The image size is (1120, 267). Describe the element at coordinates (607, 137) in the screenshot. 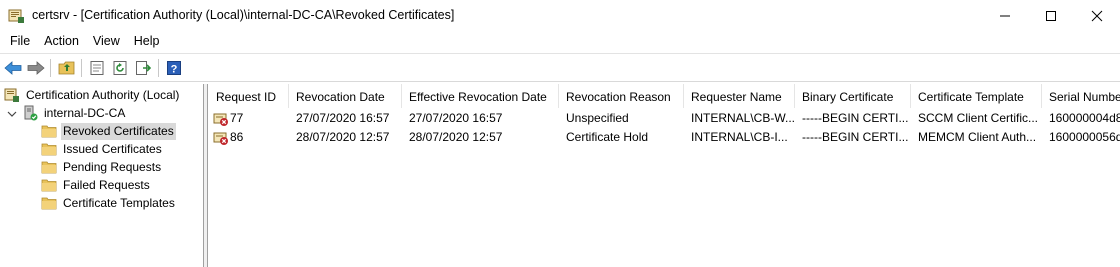

I see `cell-revocation-reason: Certificate Hold` at that location.